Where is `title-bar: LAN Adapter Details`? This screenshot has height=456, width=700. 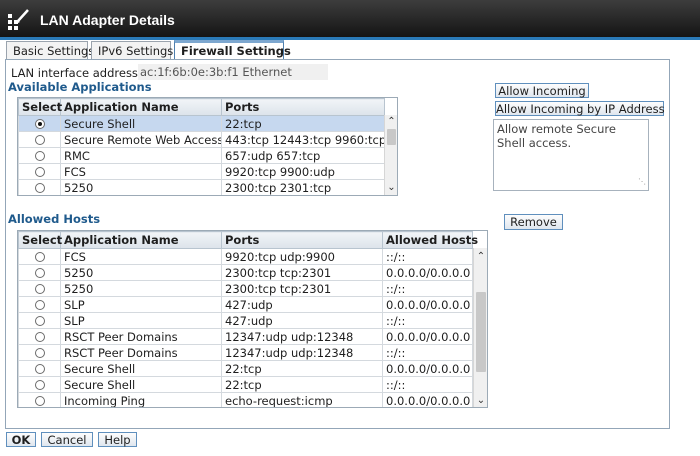
title-bar: LAN Adapter Details is located at coordinates (350, 20).